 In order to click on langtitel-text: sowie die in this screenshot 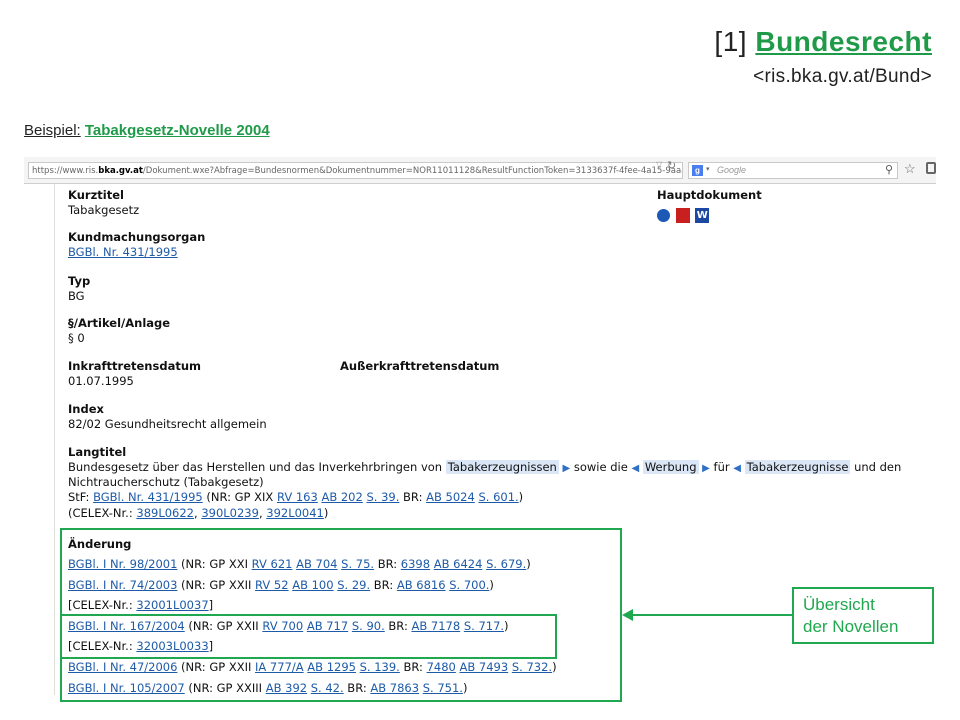, I will do `click(601, 467)`.